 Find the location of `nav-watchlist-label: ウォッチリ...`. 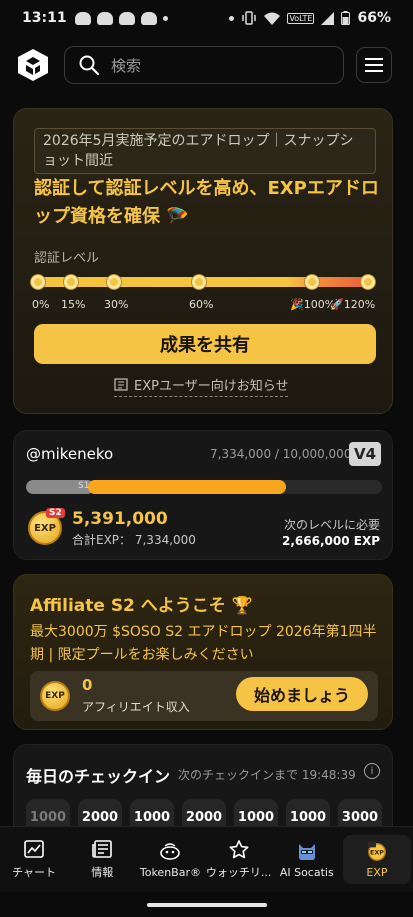

nav-watchlist-label: ウォッチリ... is located at coordinates (238, 872).